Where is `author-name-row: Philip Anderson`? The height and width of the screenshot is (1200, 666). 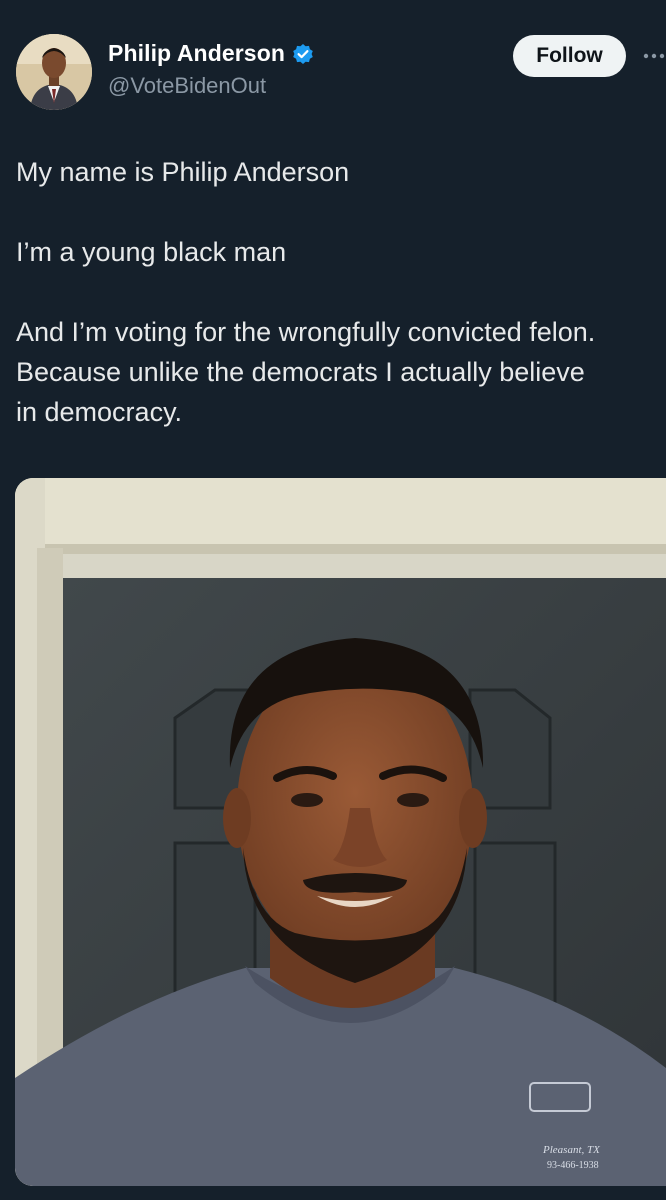 author-name-row: Philip Anderson is located at coordinates (211, 53).